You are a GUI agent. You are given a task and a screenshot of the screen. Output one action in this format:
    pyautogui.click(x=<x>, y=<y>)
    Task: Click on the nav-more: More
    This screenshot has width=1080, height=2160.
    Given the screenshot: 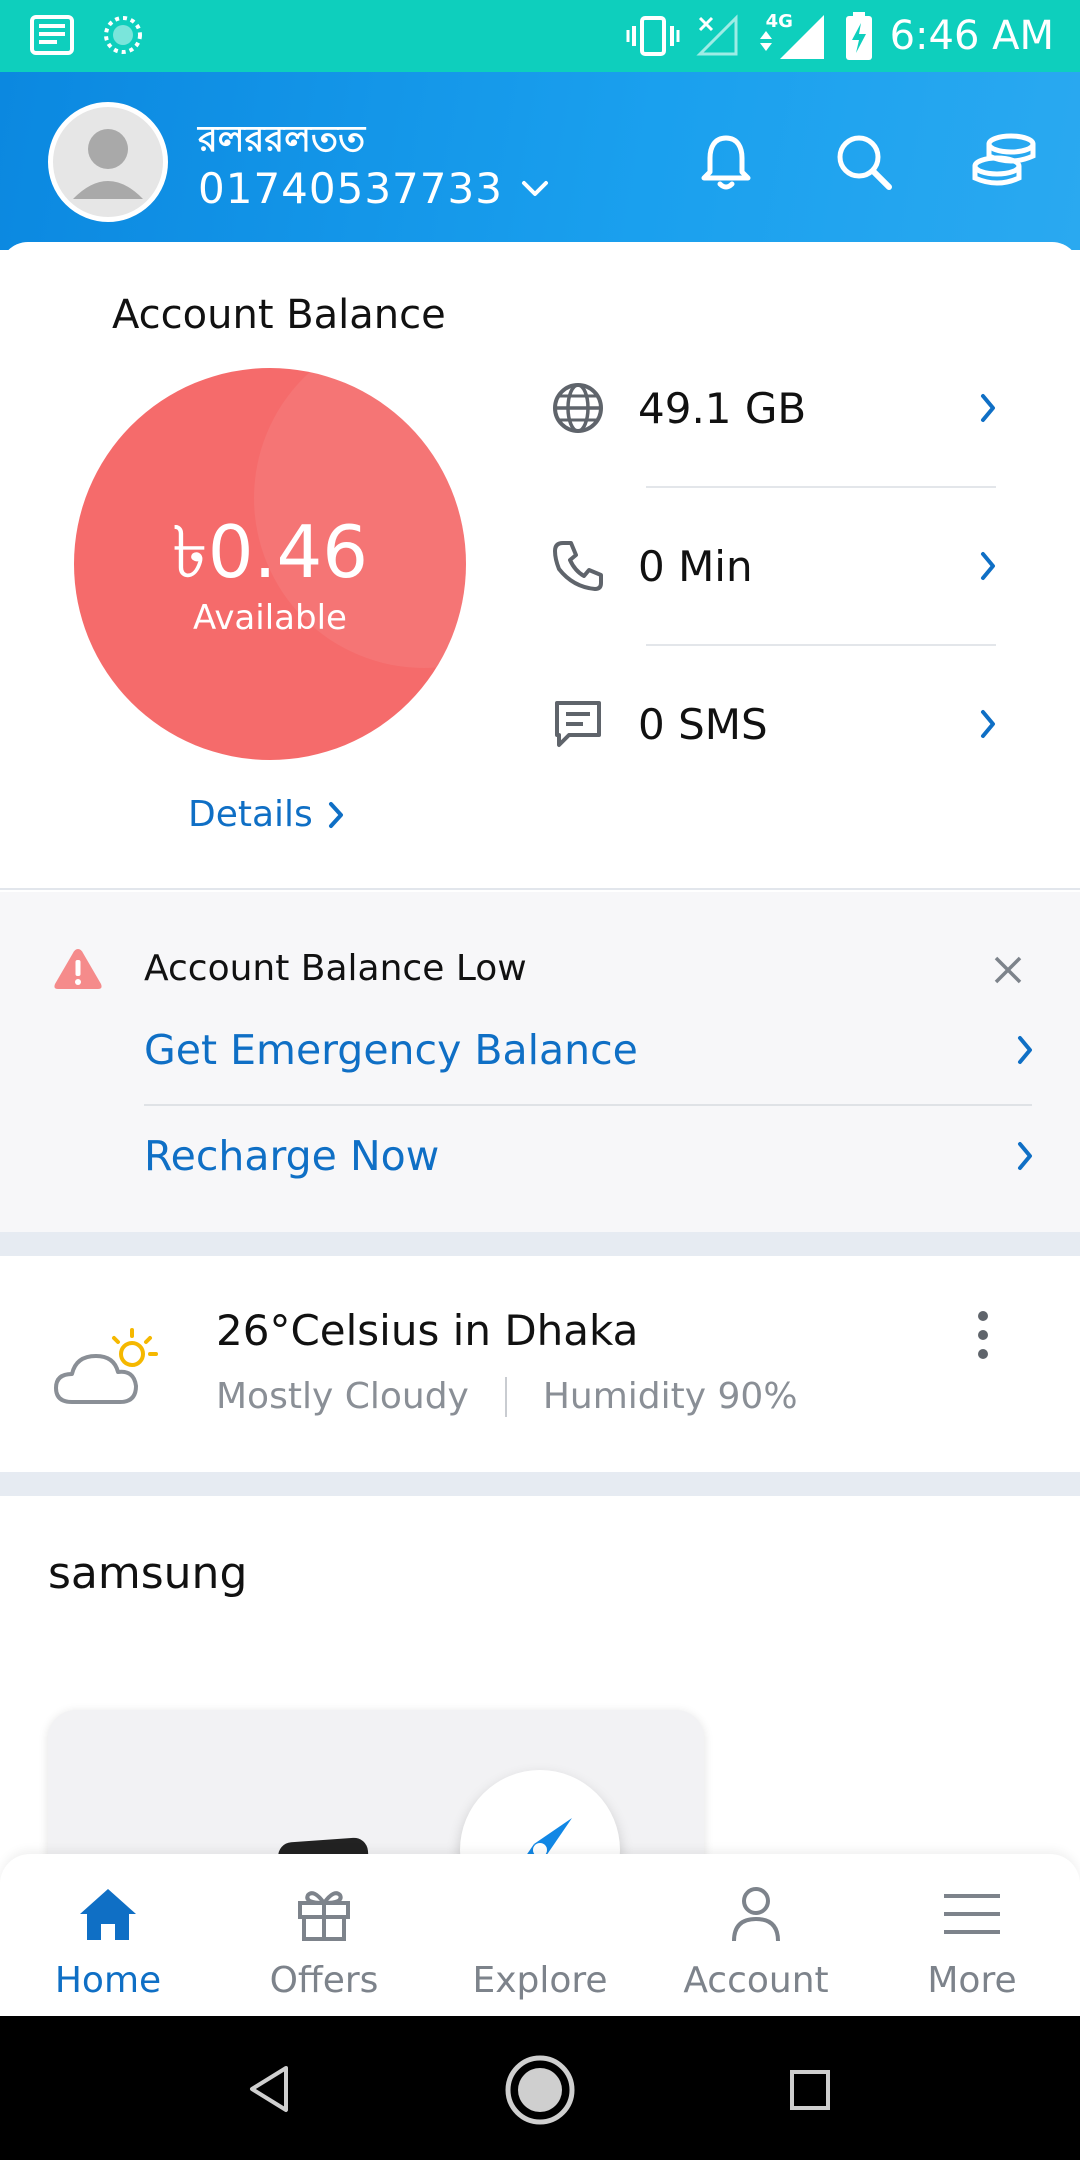 What is the action you would take?
    pyautogui.click(x=972, y=1941)
    